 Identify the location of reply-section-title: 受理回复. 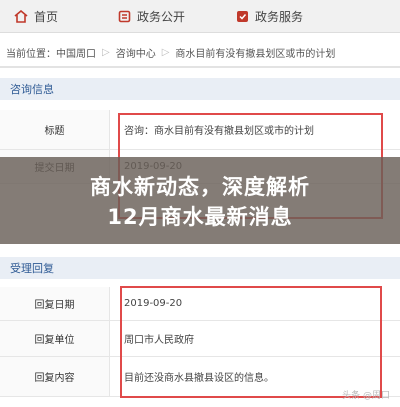
(200, 268).